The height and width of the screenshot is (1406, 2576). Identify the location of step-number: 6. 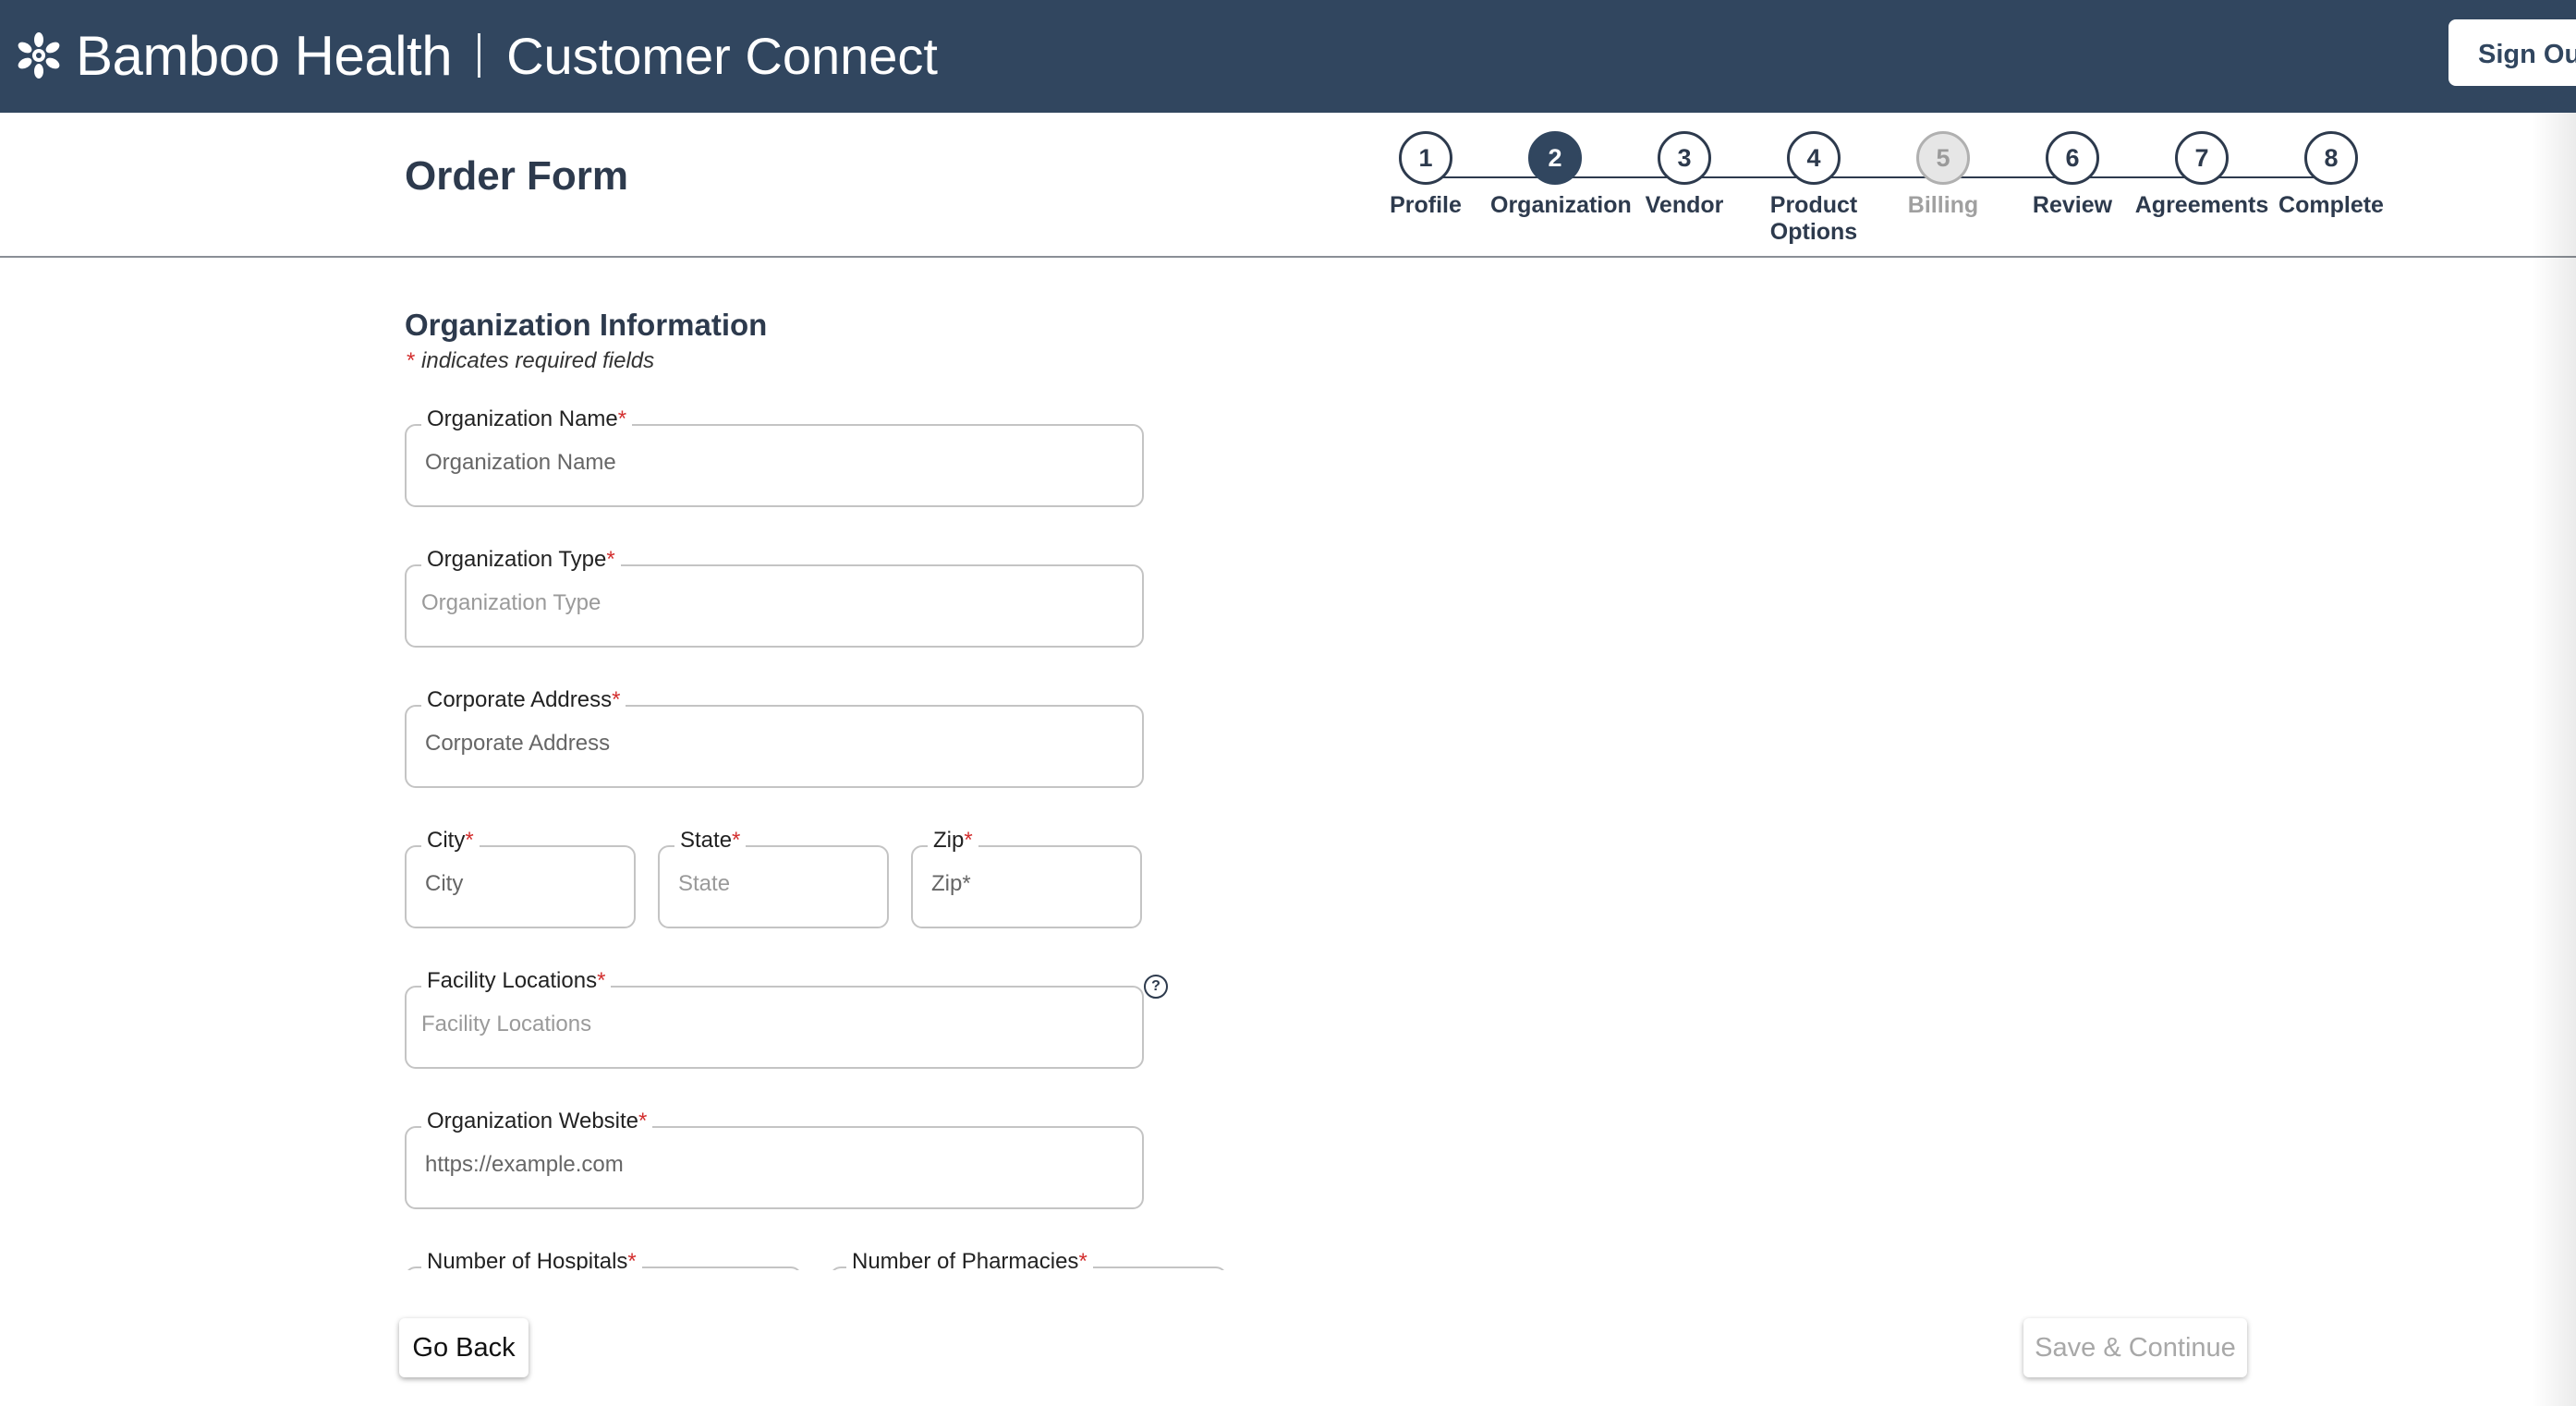
(2072, 158).